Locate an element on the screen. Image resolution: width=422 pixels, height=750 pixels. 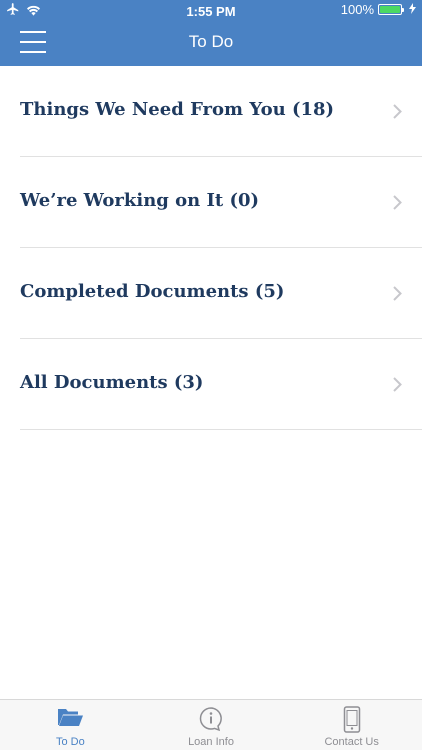
list-item-label: Completed Documents (5) is located at coordinates (152, 291).